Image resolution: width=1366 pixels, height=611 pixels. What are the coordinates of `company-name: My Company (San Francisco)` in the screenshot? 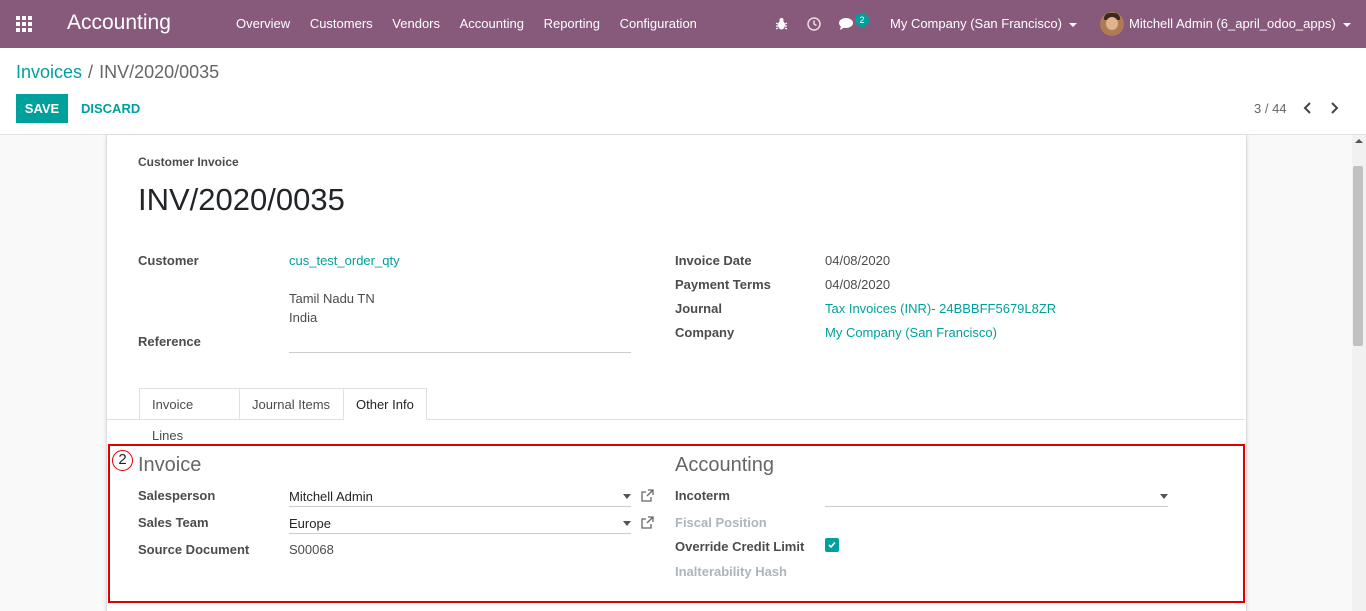 It's located at (976, 23).